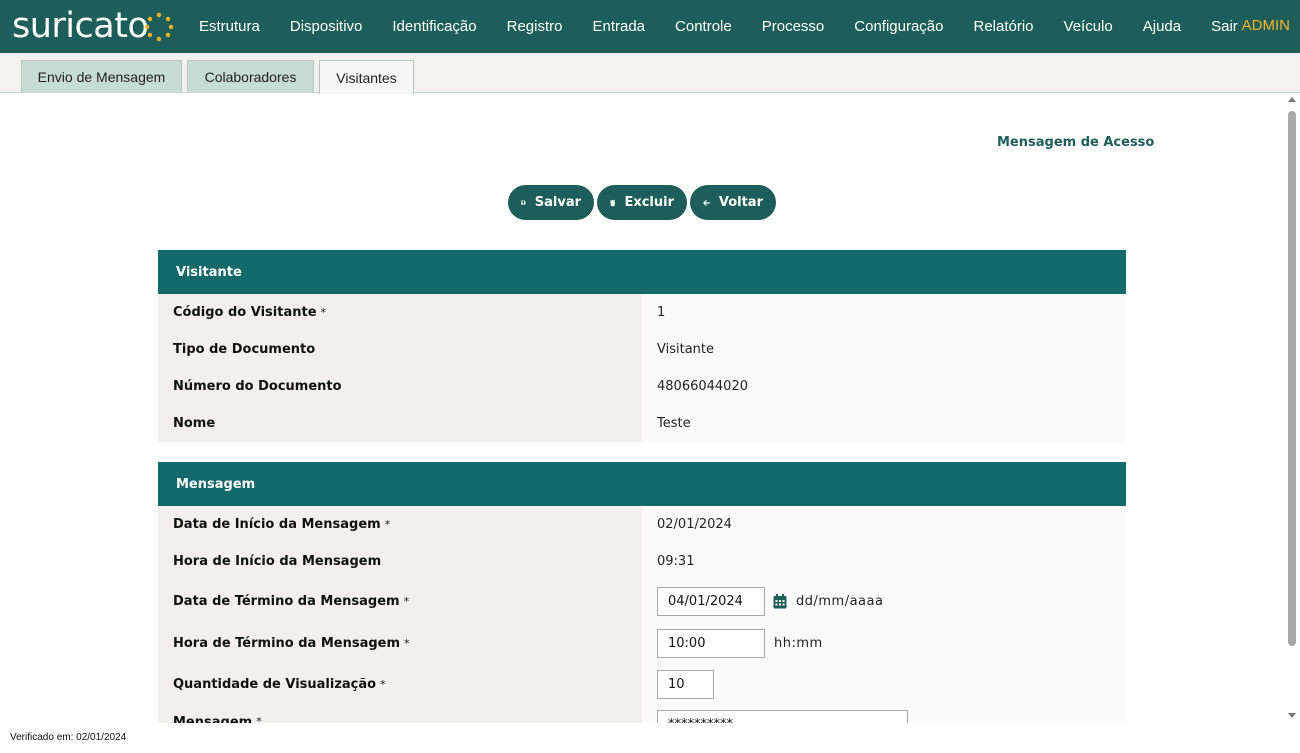 The image size is (1300, 753). What do you see at coordinates (884, 684) in the screenshot?
I see `views-cell: 10` at bounding box center [884, 684].